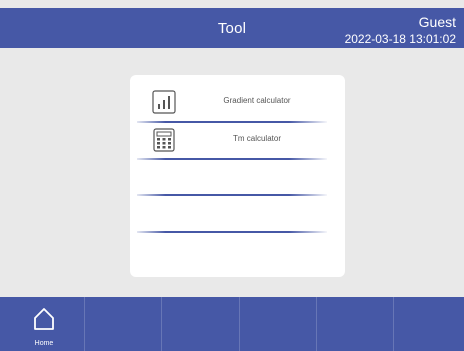 The height and width of the screenshot is (351, 464). I want to click on tm-calculator-item: Tm calculator, so click(232, 141).